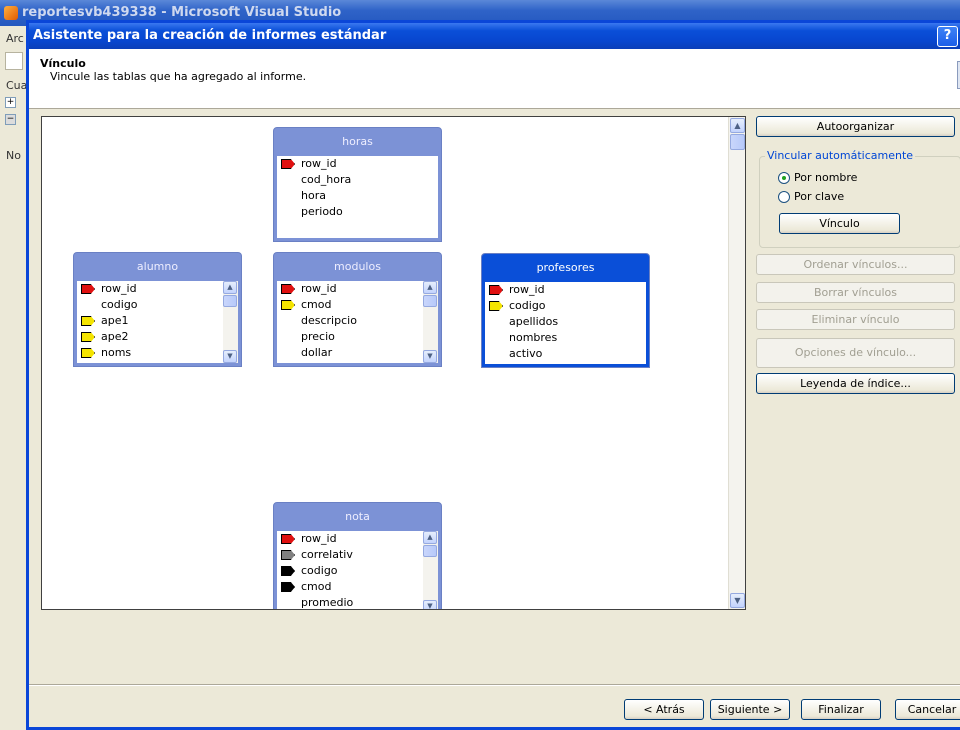 This screenshot has height=730, width=960. I want to click on table-header: alumno, so click(157, 267).